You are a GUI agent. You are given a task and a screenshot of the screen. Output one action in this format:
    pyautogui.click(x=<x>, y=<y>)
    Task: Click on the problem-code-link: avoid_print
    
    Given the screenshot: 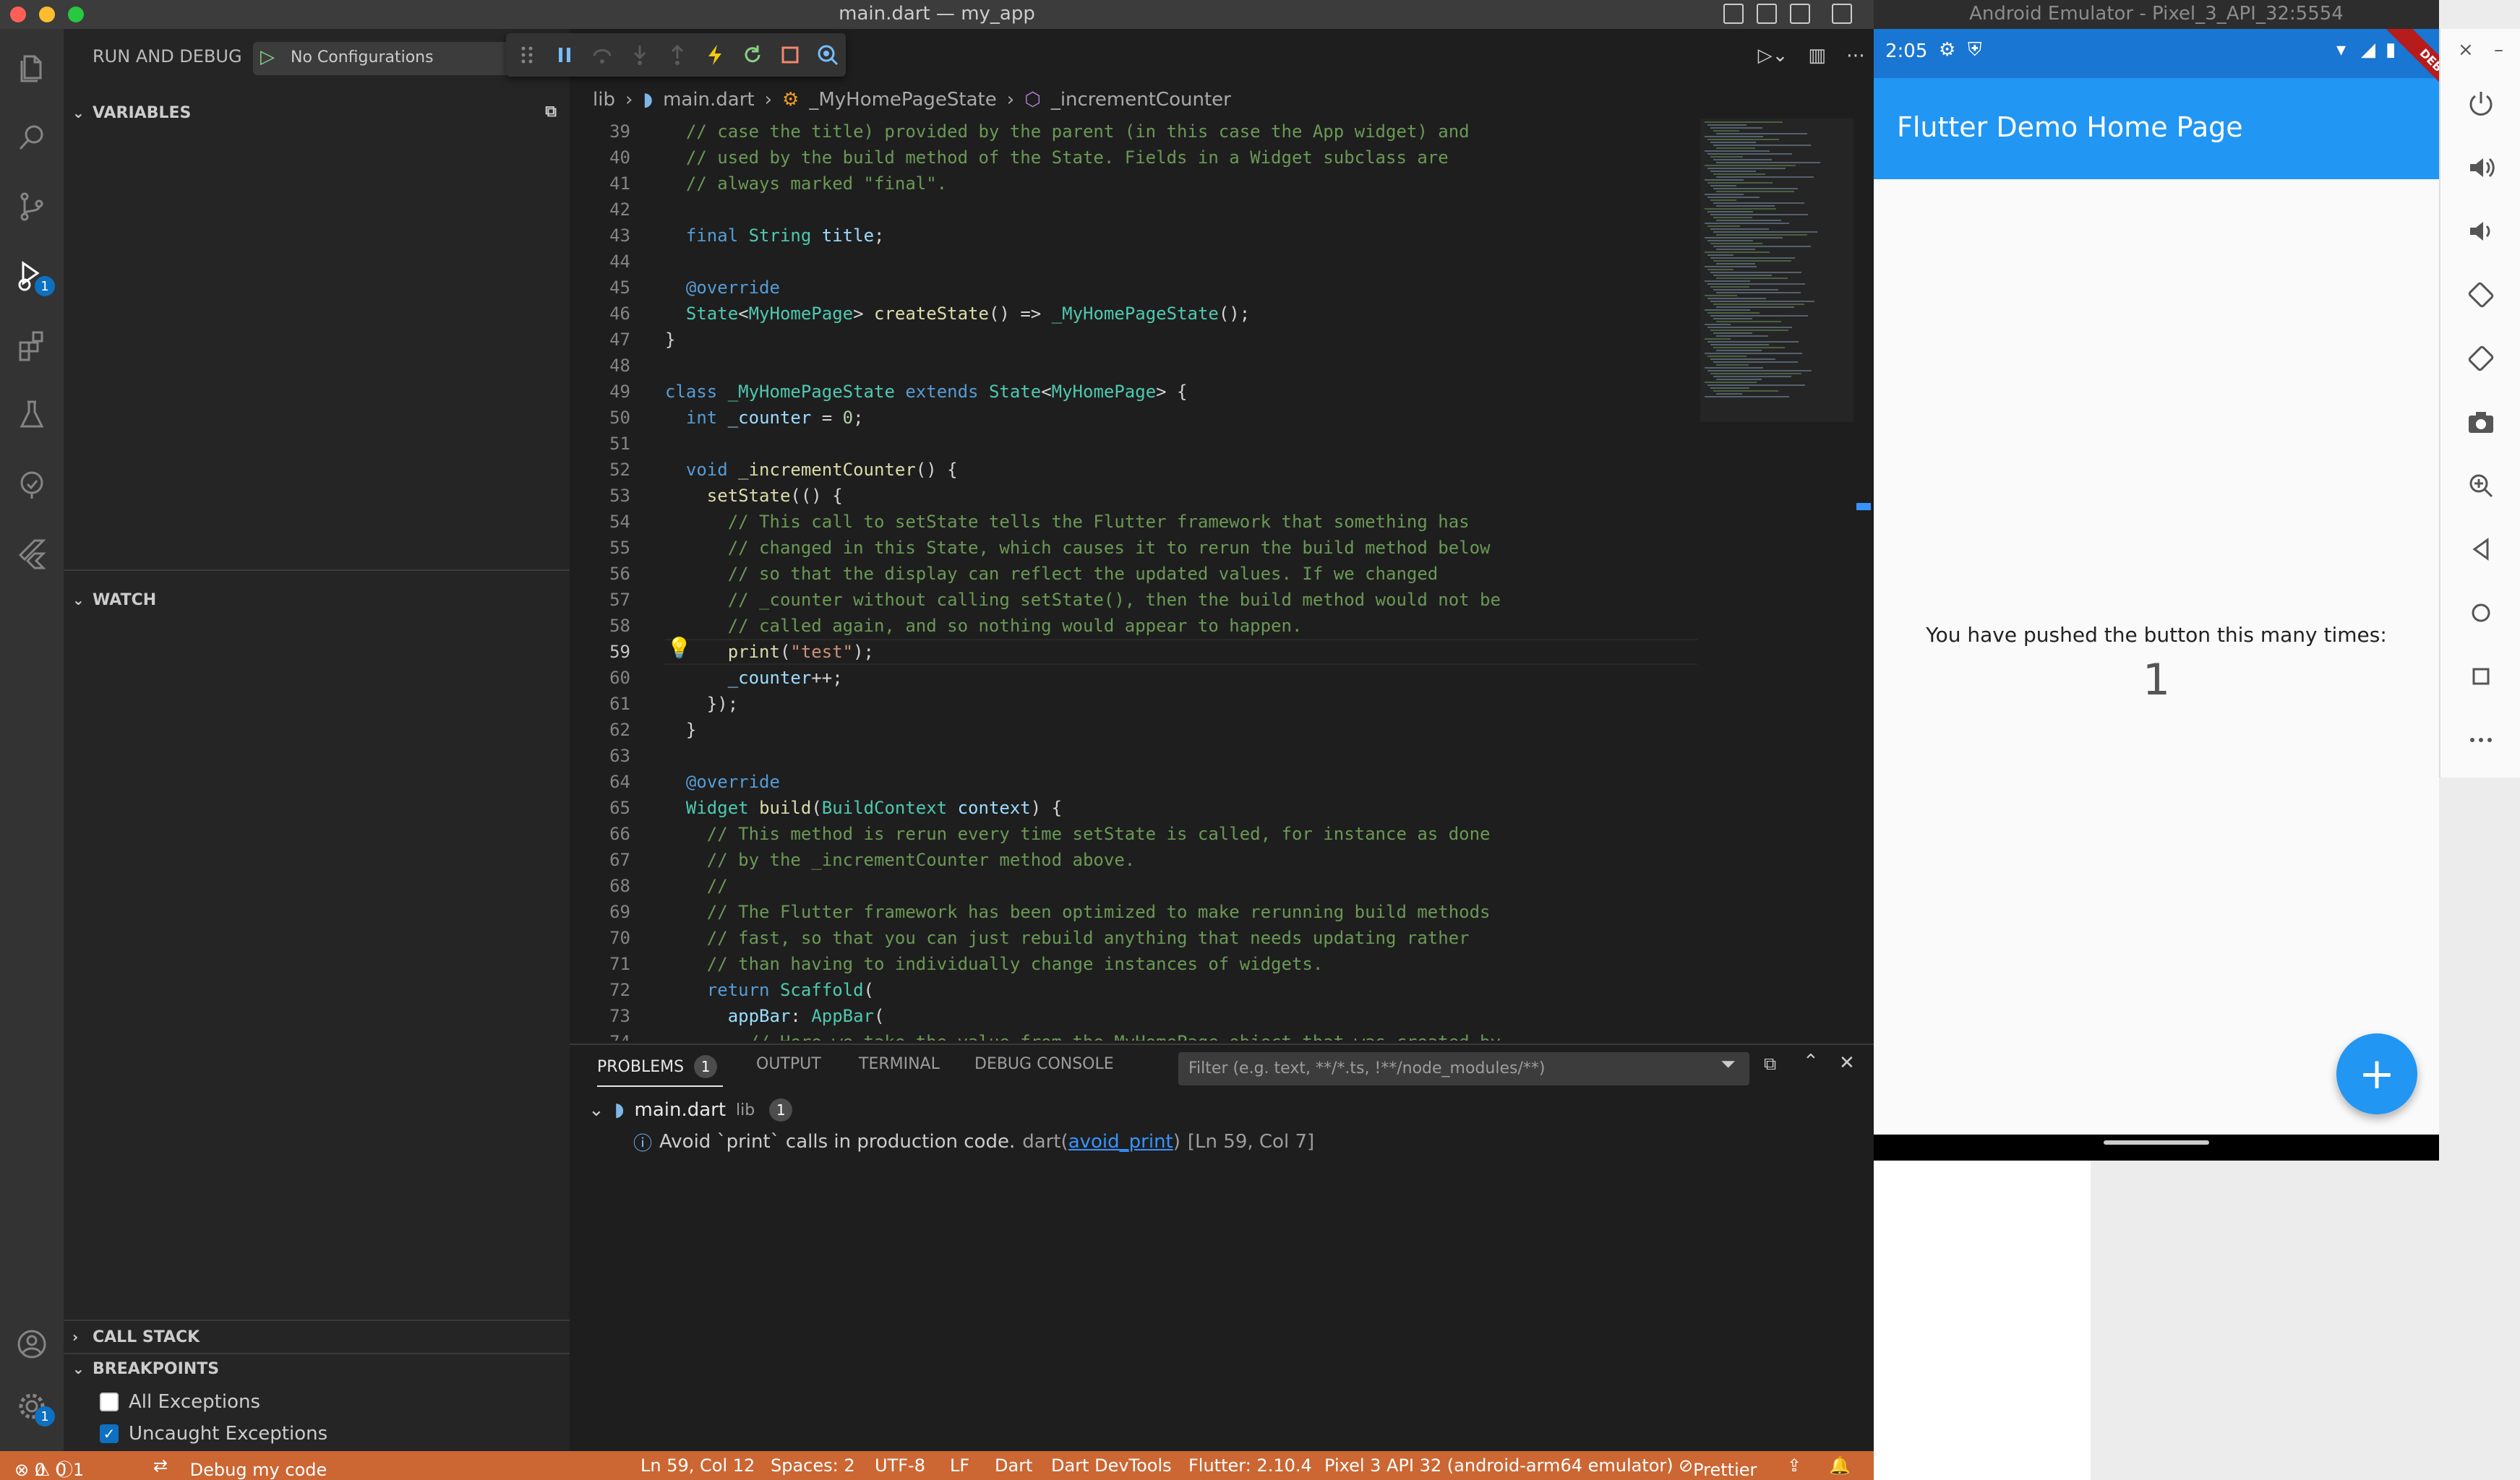 What is the action you would take?
    pyautogui.click(x=1120, y=1142)
    